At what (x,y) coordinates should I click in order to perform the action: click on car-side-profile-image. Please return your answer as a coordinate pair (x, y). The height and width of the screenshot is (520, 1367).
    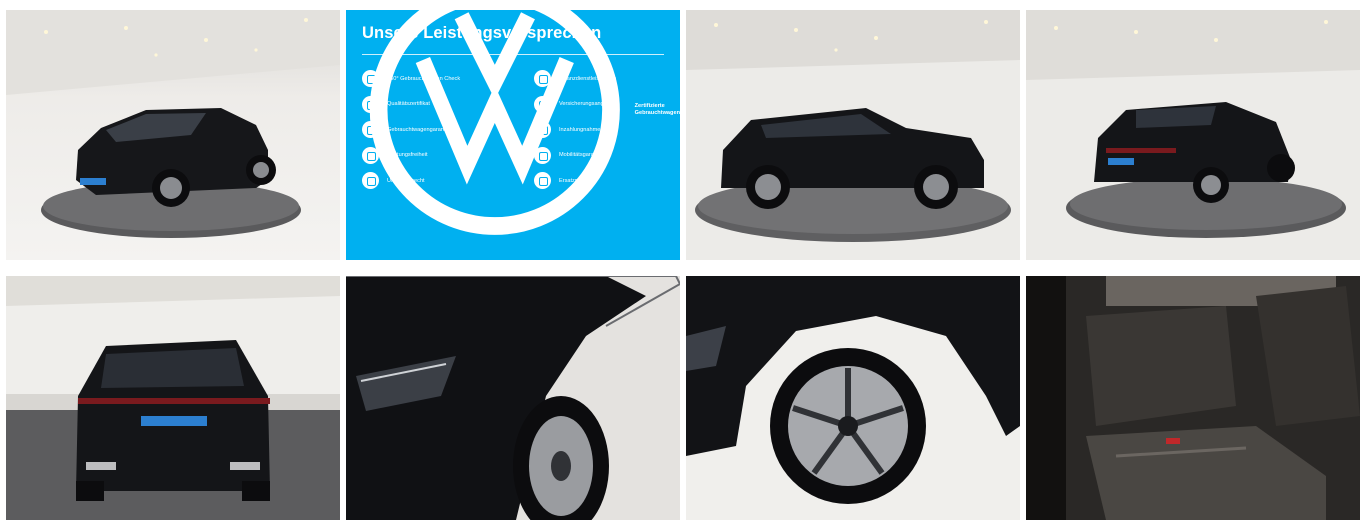
    Looking at the image, I should click on (853, 135).